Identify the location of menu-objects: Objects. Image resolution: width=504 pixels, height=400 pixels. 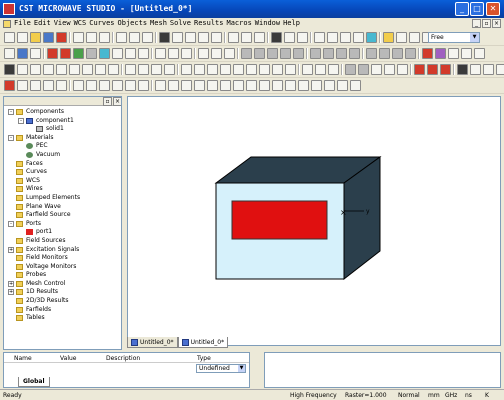
(133, 23).